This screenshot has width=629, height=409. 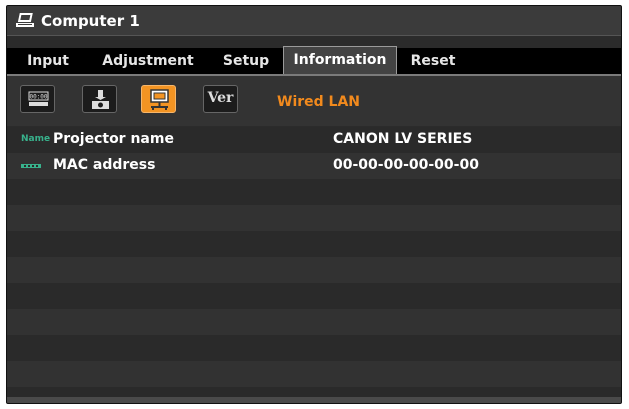 What do you see at coordinates (36, 139) in the screenshot?
I see `name-tag-icon: Name` at bounding box center [36, 139].